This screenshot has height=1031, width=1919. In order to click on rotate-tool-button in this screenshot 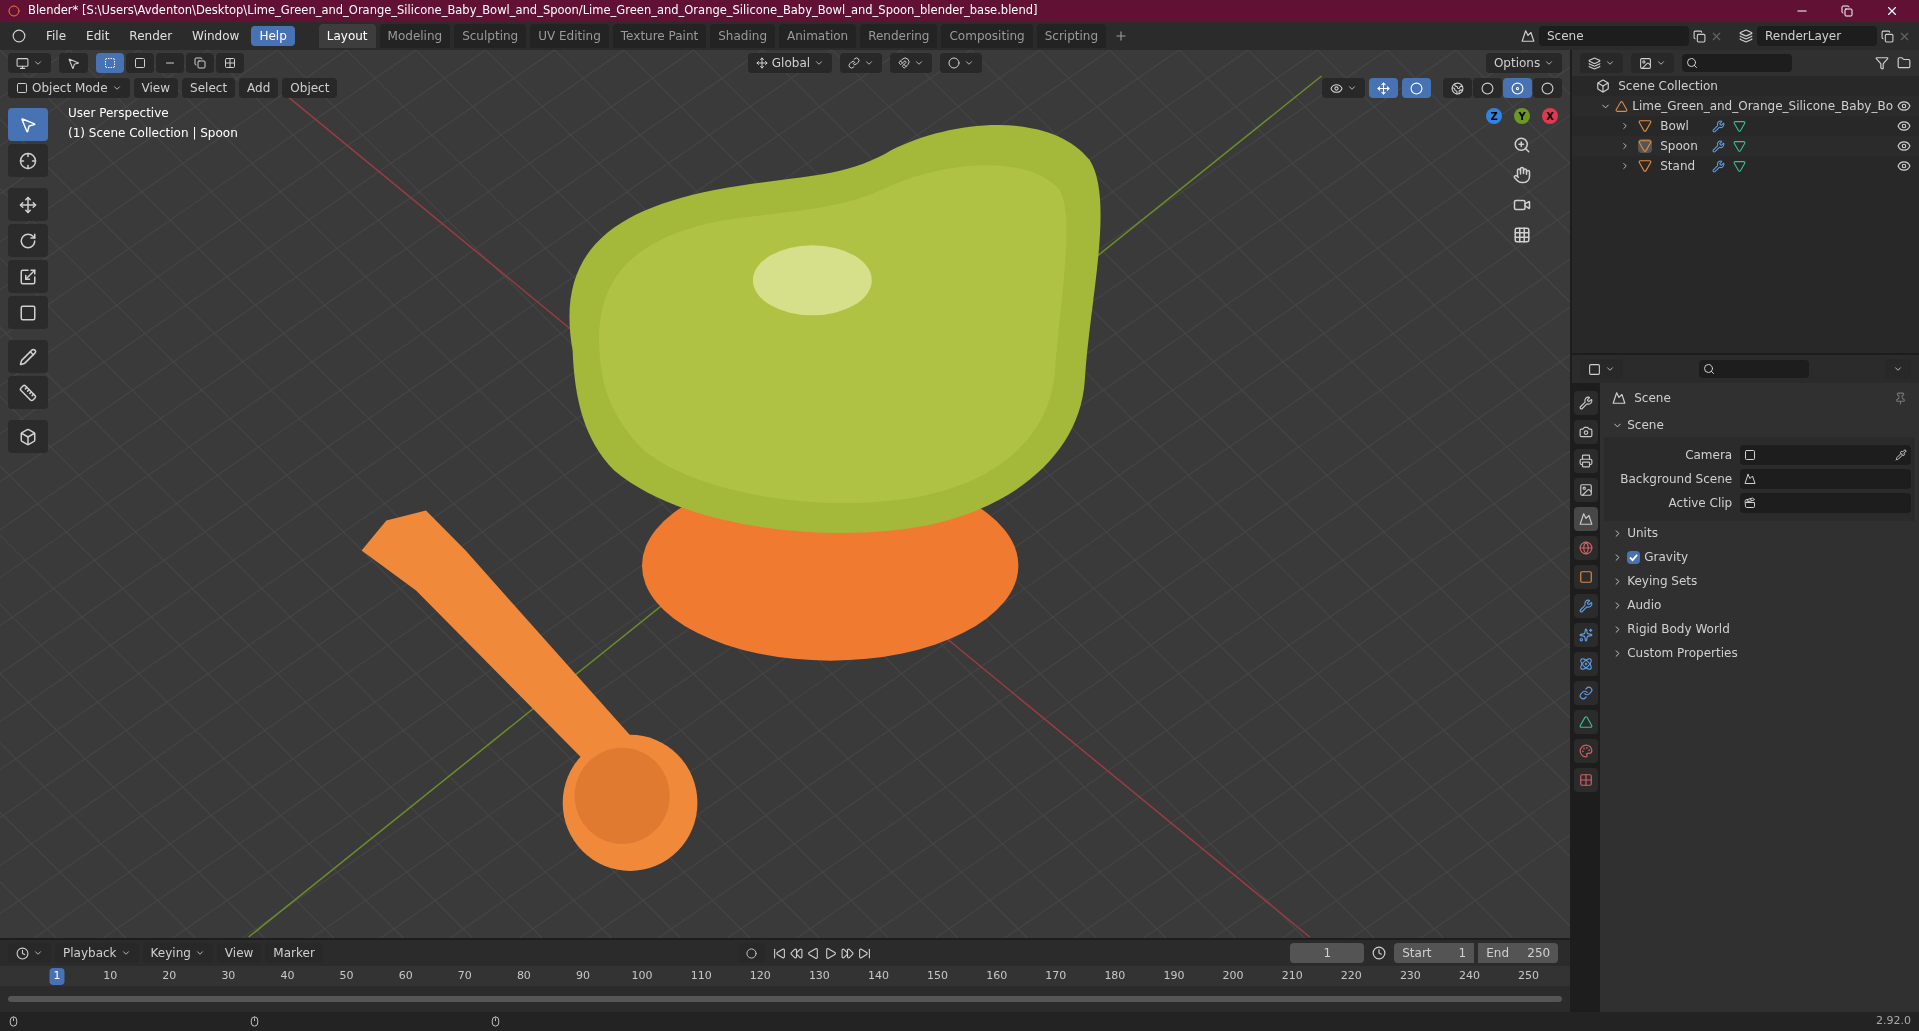, I will do `click(28, 240)`.